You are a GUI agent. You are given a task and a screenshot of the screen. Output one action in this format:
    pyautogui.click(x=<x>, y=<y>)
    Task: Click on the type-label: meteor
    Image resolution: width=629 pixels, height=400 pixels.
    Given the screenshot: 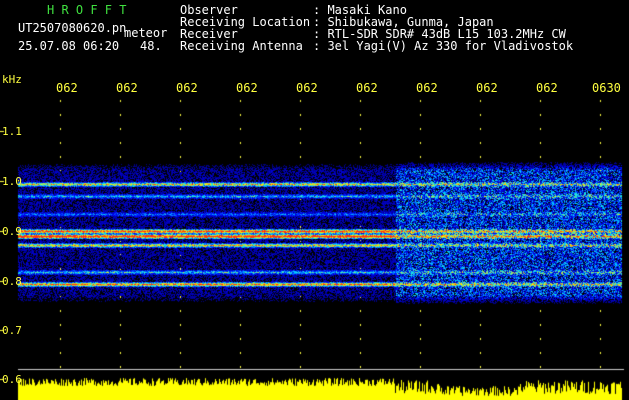 What is the action you would take?
    pyautogui.click(x=146, y=33)
    